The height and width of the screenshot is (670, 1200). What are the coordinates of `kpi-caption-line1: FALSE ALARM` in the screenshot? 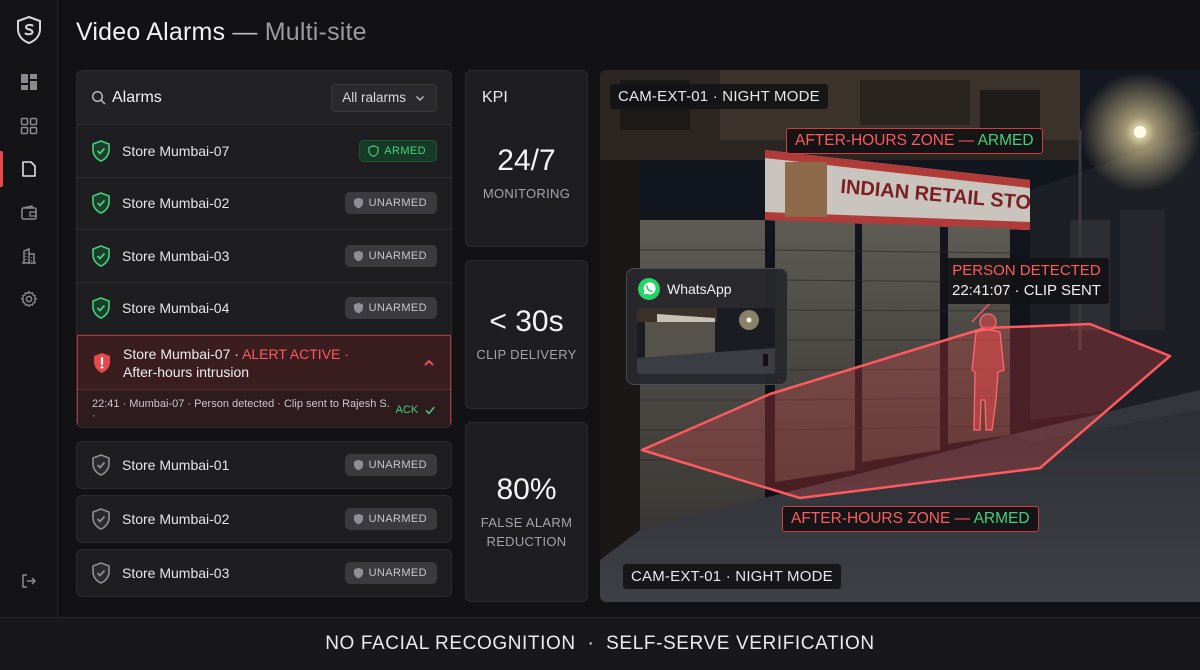 It's located at (526, 522).